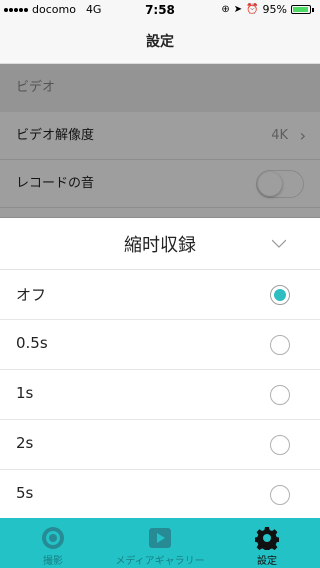 The height and width of the screenshot is (568, 320). I want to click on tab-media-gallery: メディアギャラリー, so click(160, 543).